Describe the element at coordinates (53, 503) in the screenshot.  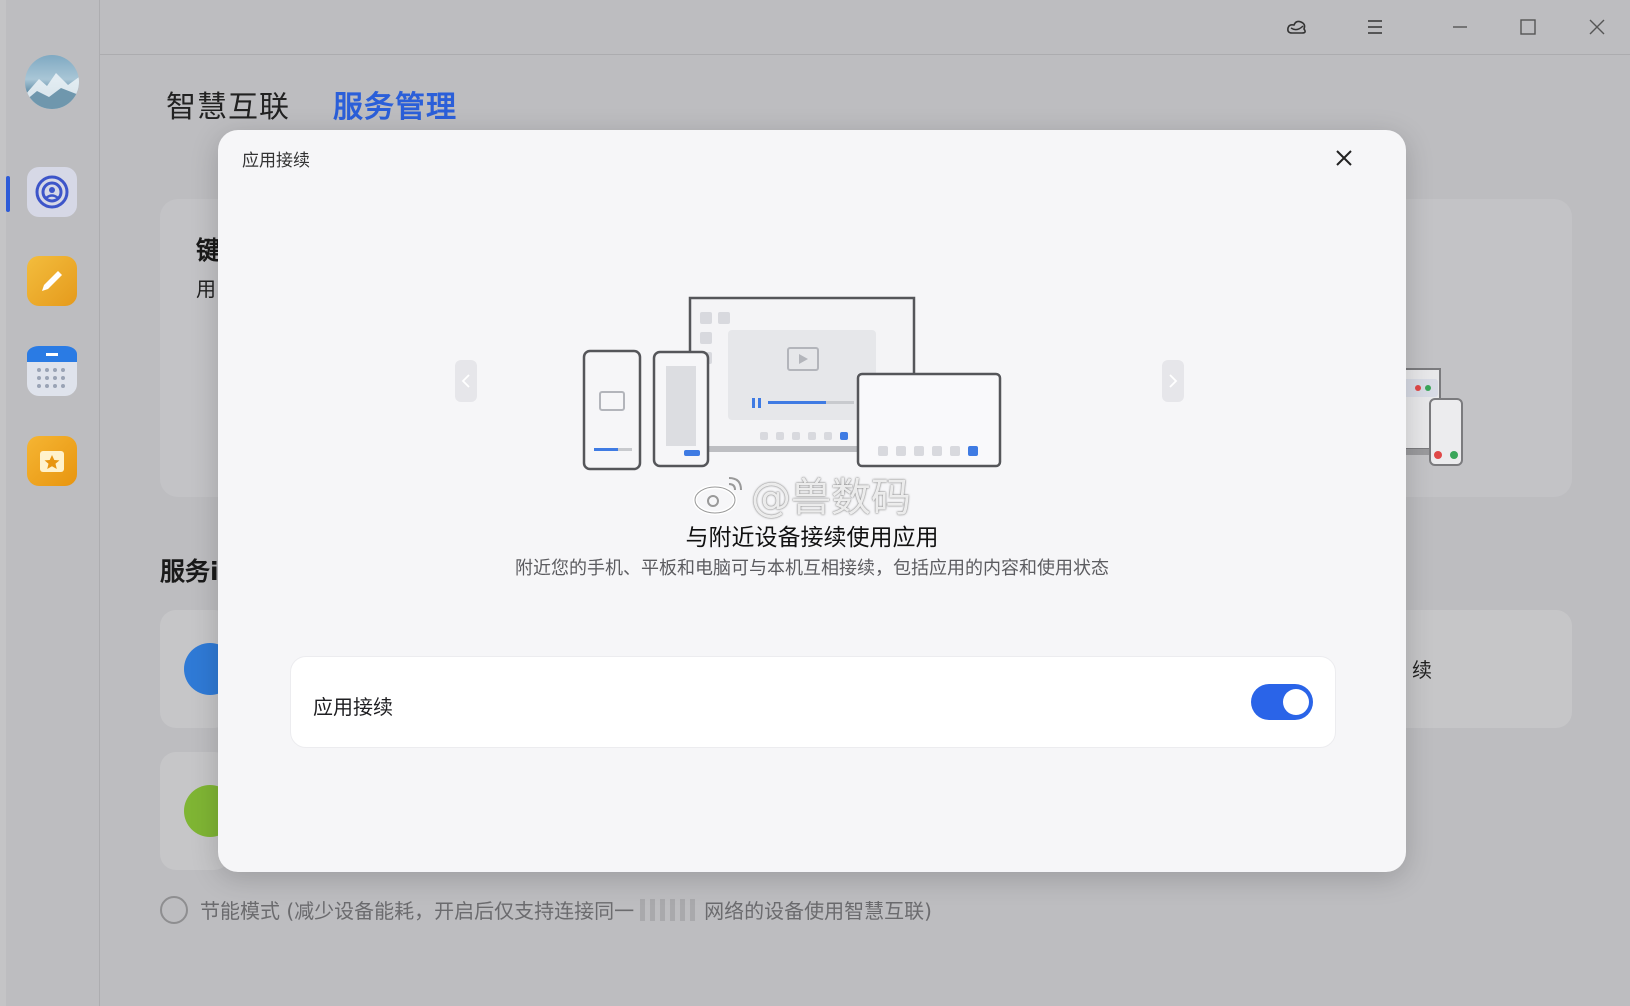
I see `sidebar` at that location.